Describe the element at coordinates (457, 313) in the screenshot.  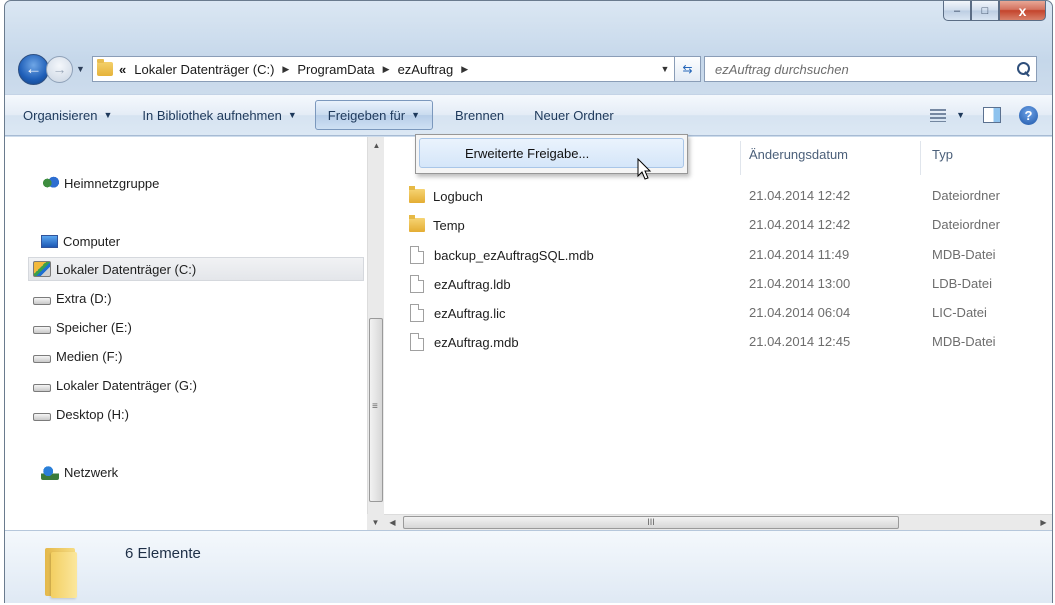
I see `file-row-lic: ezAuftrag.lic` at that location.